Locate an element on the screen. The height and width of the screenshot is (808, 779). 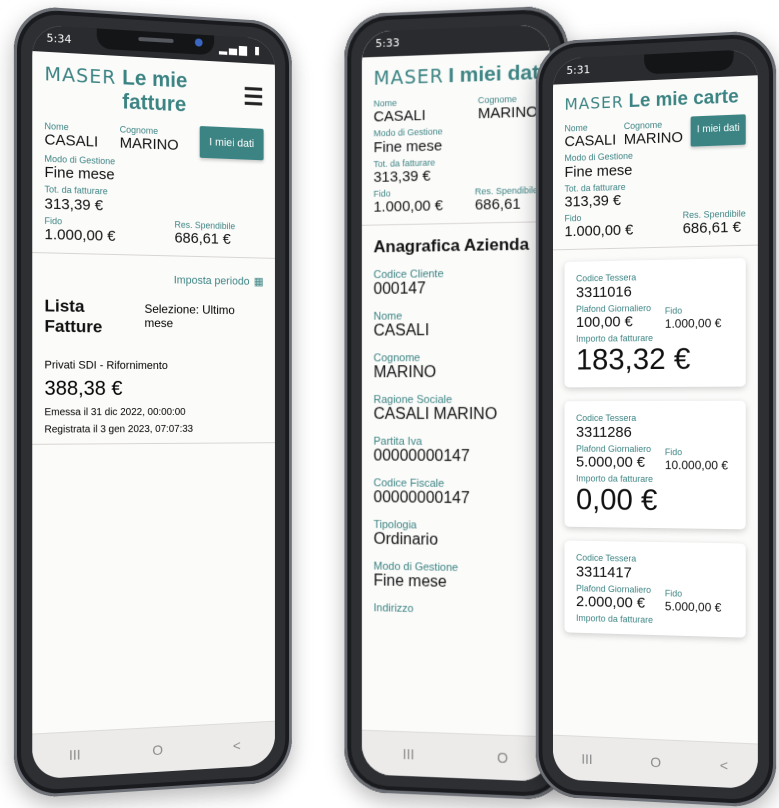
res-value: 686,61 is located at coordinates (497, 204).